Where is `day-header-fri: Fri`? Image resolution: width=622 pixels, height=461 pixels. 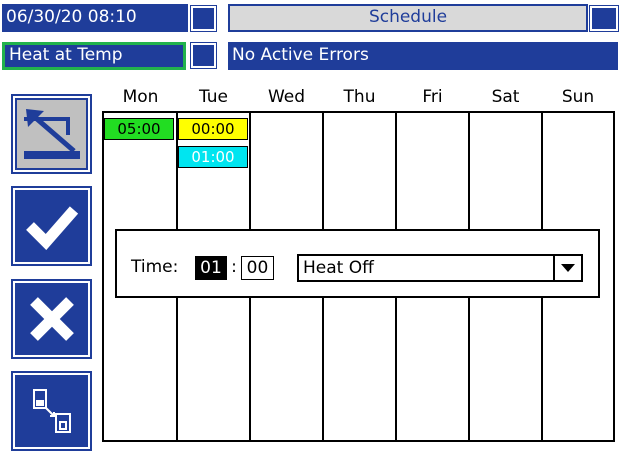
day-header-fri: Fri is located at coordinates (432, 97).